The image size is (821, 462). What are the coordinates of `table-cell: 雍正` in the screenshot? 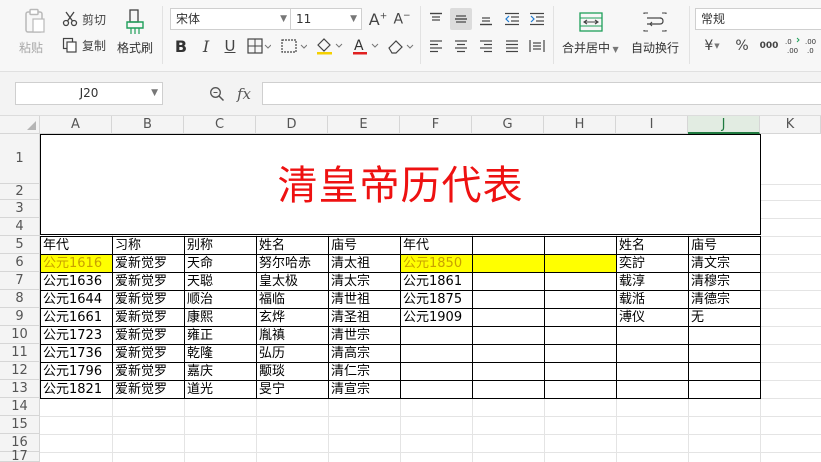 It's located at (220, 335).